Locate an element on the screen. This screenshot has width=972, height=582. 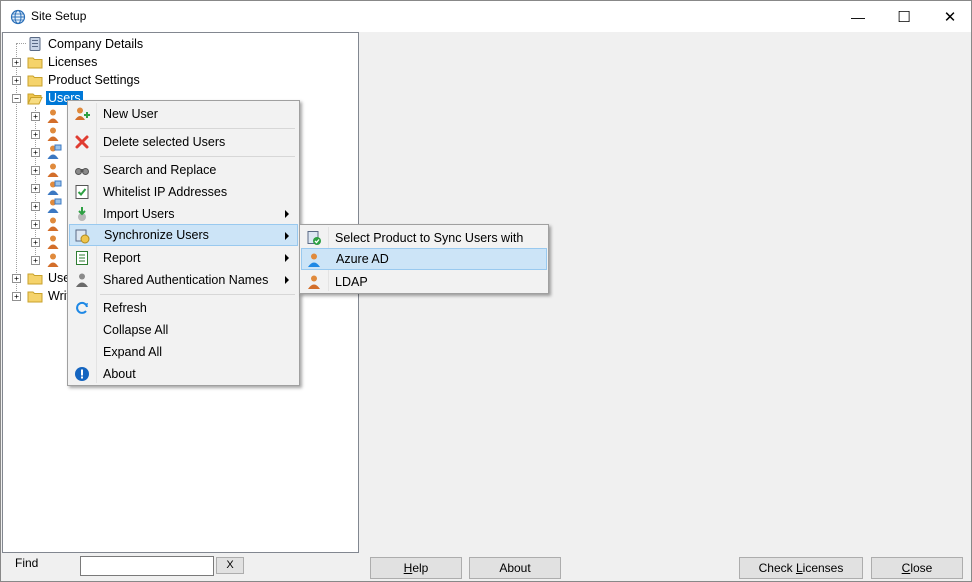
menu-item-whitelist-ip: Whitelist IP Addresses is located at coordinates (183, 192).